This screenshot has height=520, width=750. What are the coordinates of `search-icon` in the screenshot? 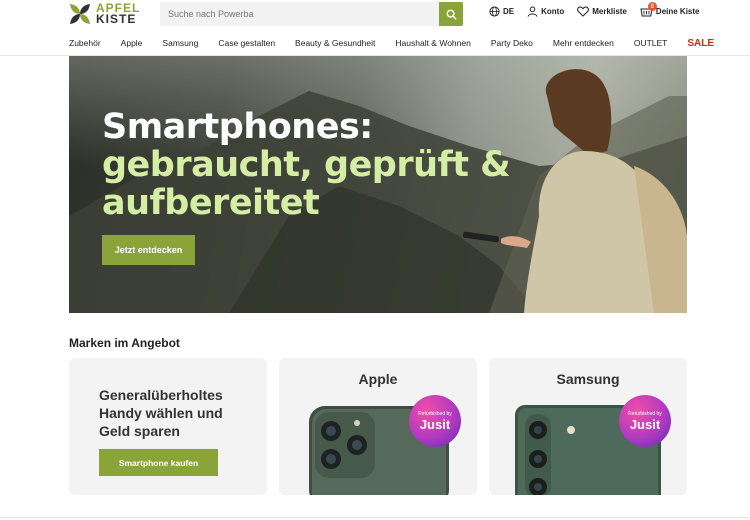 It's located at (451, 14).